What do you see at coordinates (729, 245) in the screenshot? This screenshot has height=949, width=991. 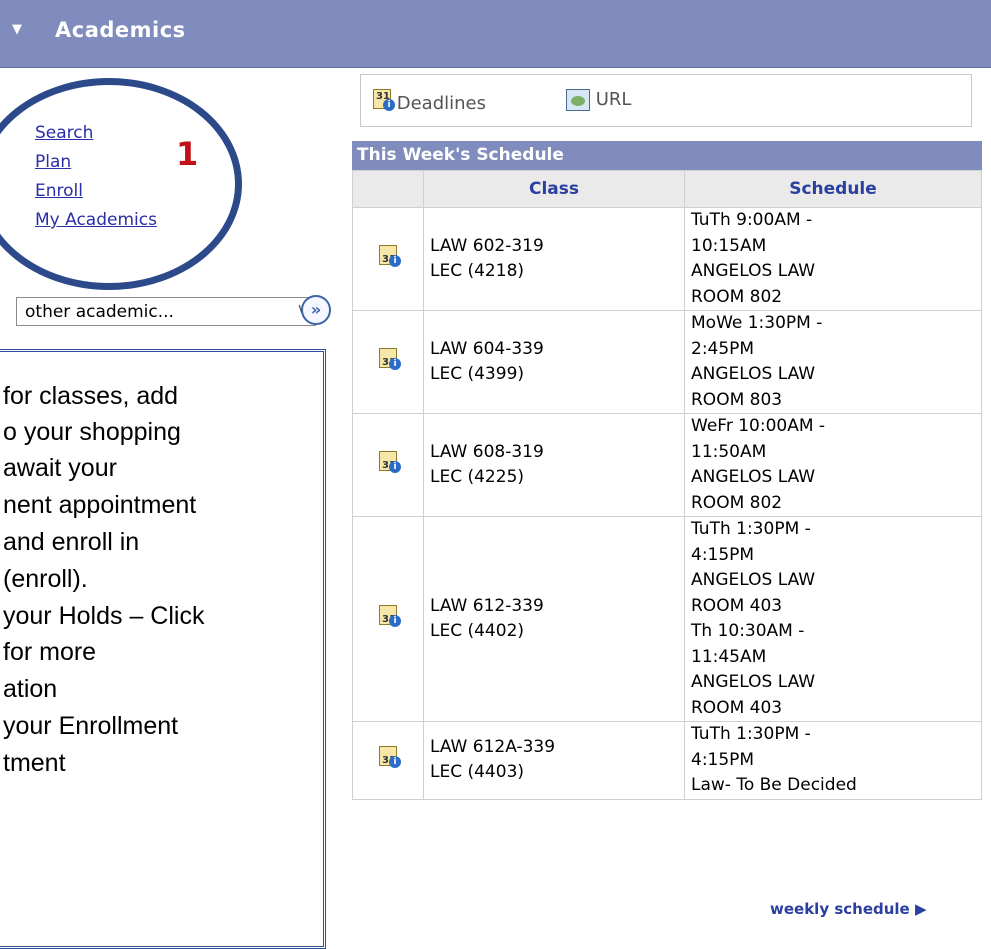 I see `schedule-line: 10:15AM` at bounding box center [729, 245].